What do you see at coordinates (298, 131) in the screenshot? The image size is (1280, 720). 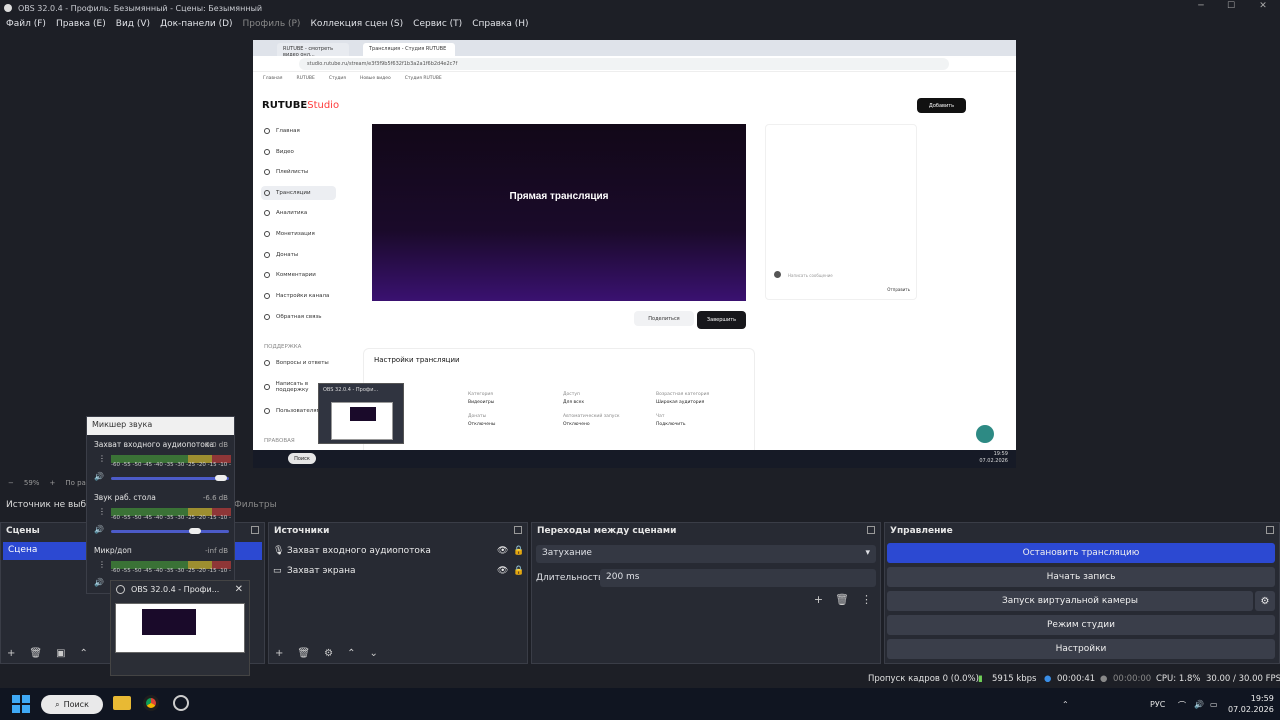 I see `sidebar-item-home: Главная` at bounding box center [298, 131].